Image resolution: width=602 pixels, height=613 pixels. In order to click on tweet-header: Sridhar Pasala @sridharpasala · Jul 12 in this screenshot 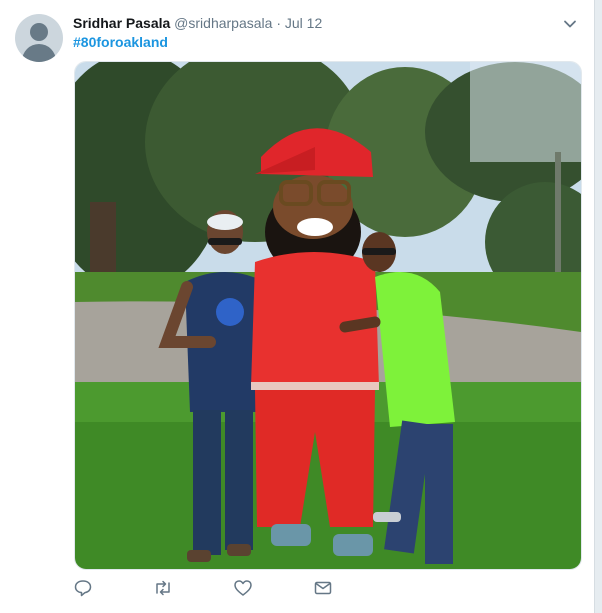, I will do `click(308, 23)`.